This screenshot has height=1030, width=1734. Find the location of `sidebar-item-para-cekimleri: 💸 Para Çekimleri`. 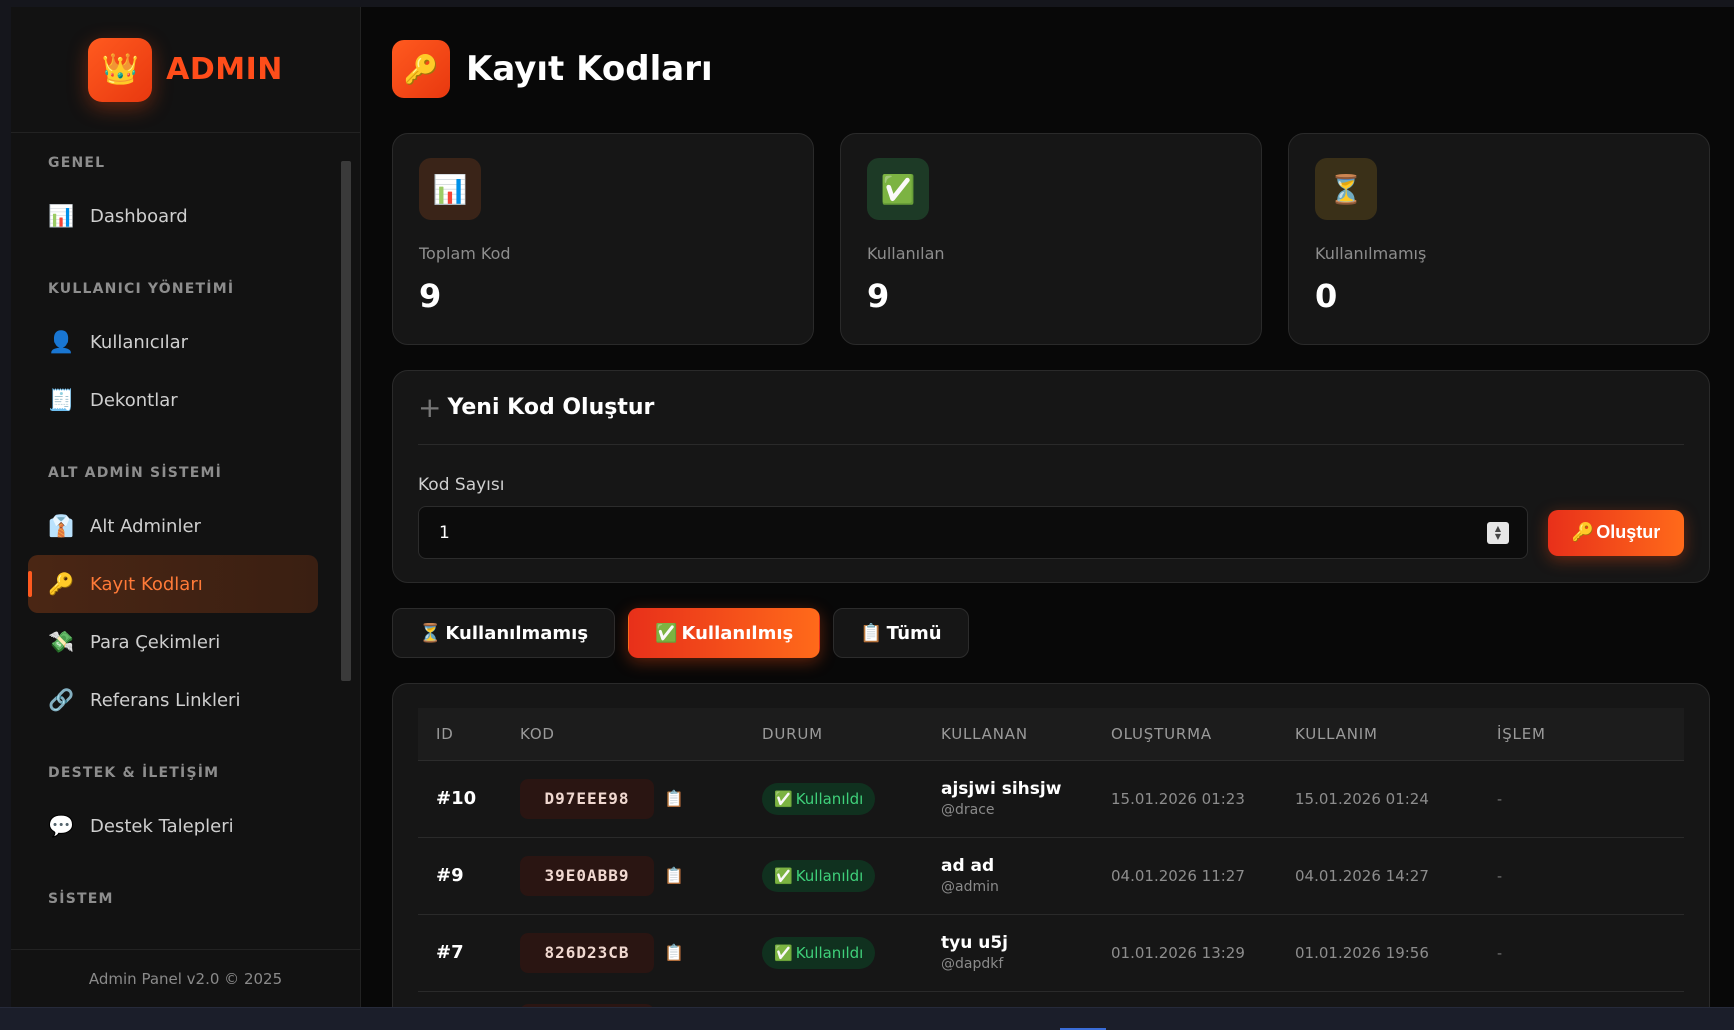

sidebar-item-para-cekimleri: 💸 Para Çekimleri is located at coordinates (173, 642).